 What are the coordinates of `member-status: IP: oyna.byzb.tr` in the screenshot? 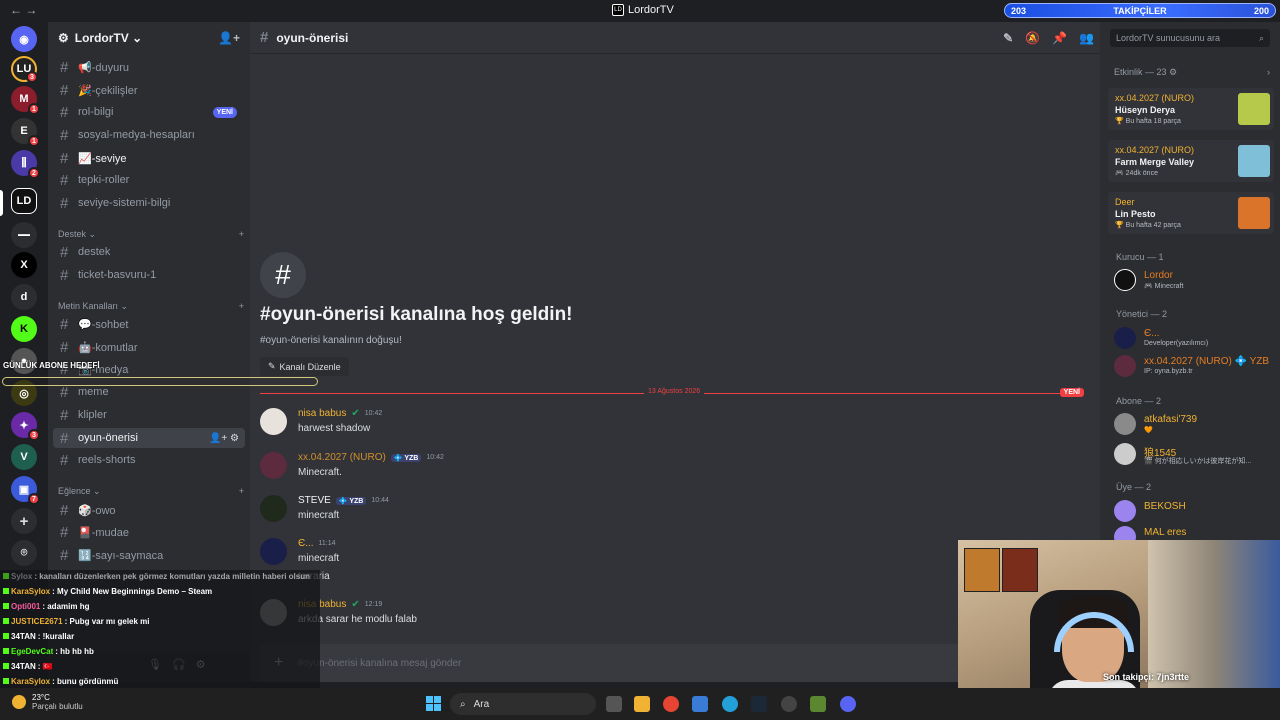 It's located at (1168, 371).